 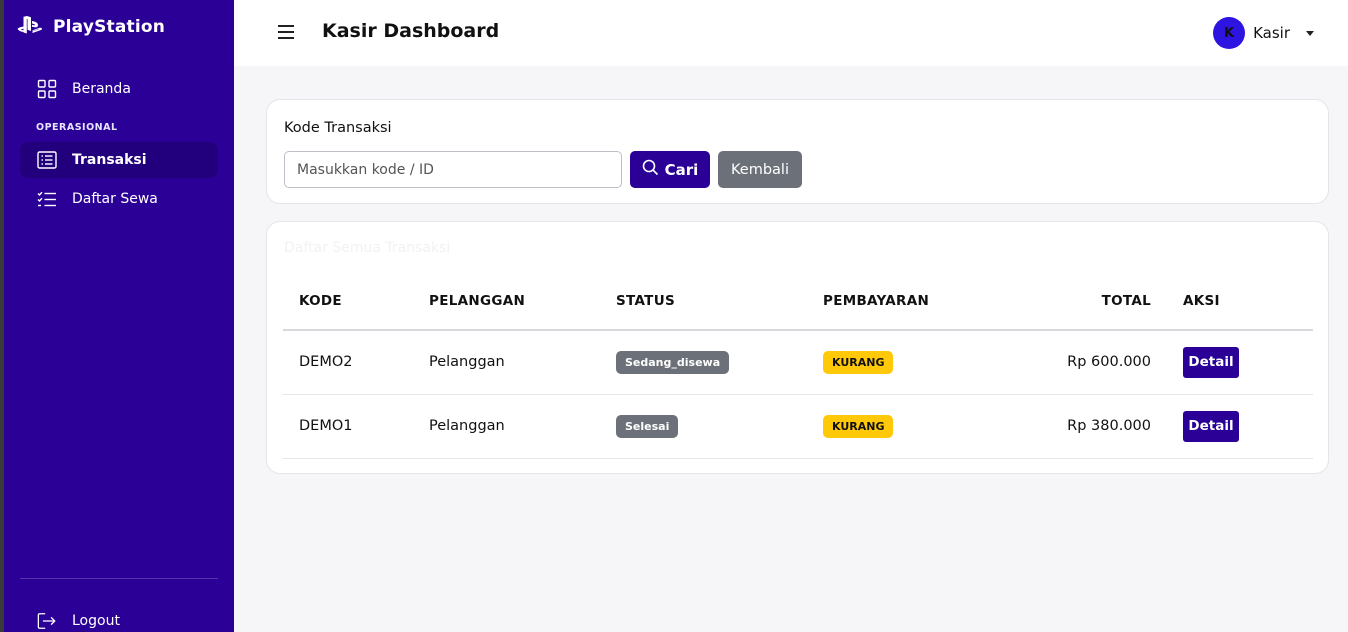 I want to click on topbar: Kasir Dashboard K Kasir, so click(x=791, y=33).